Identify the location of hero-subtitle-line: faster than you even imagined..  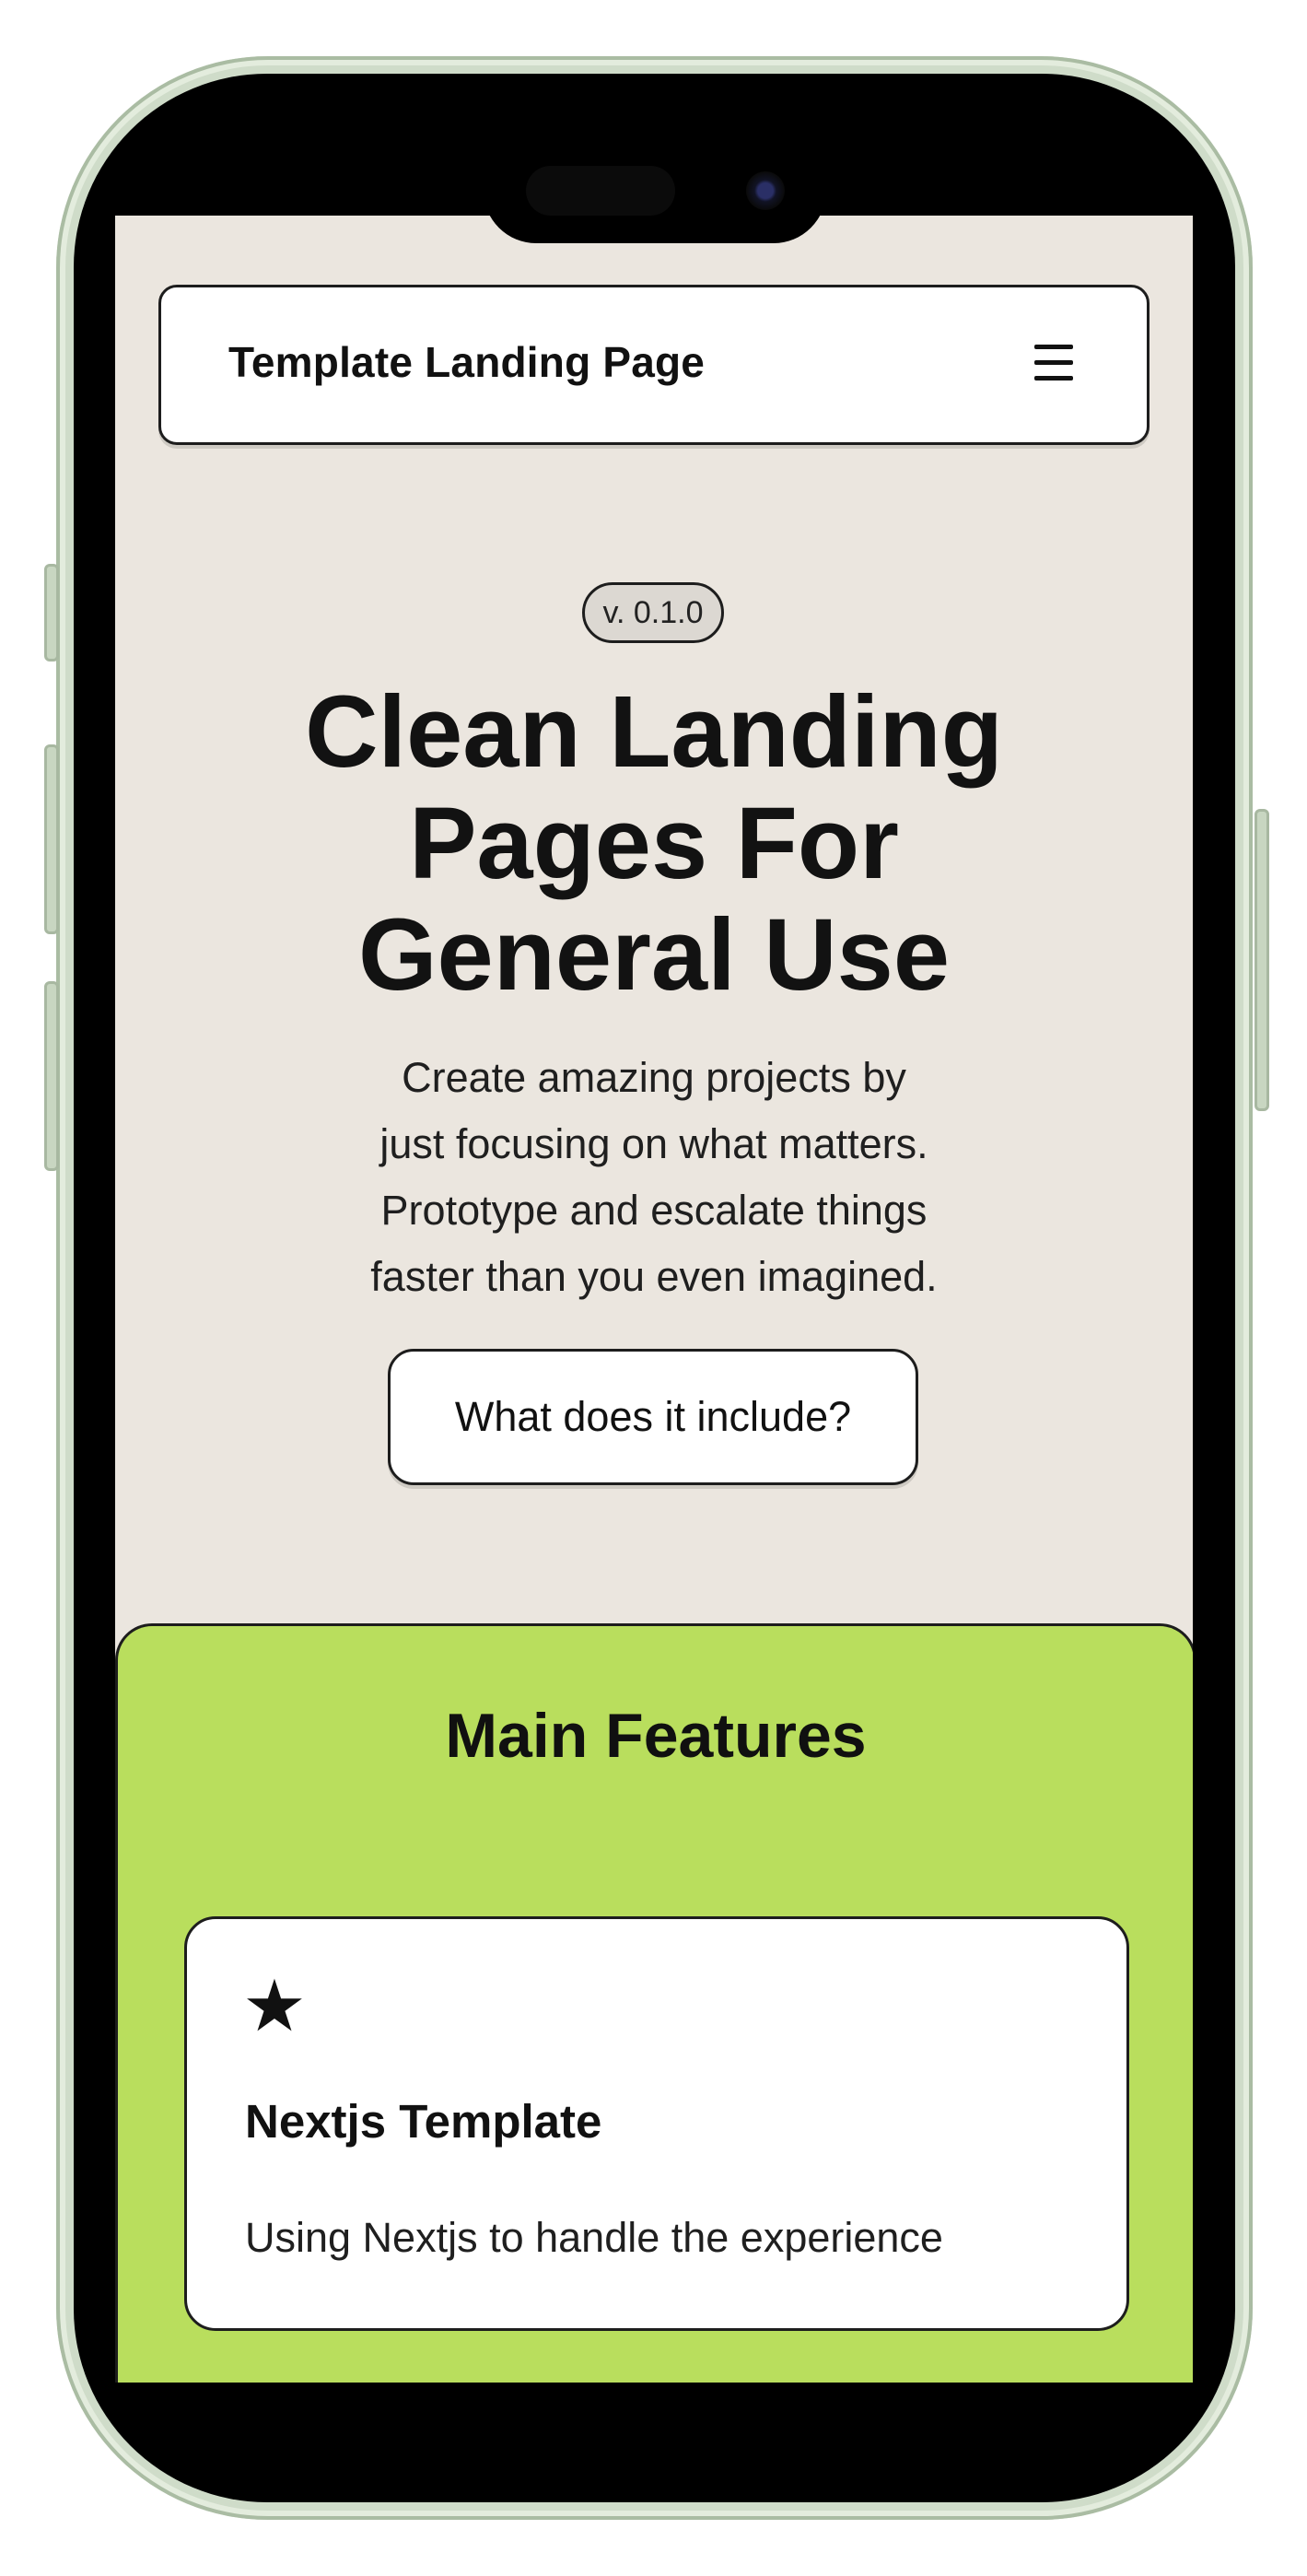
(654, 1276).